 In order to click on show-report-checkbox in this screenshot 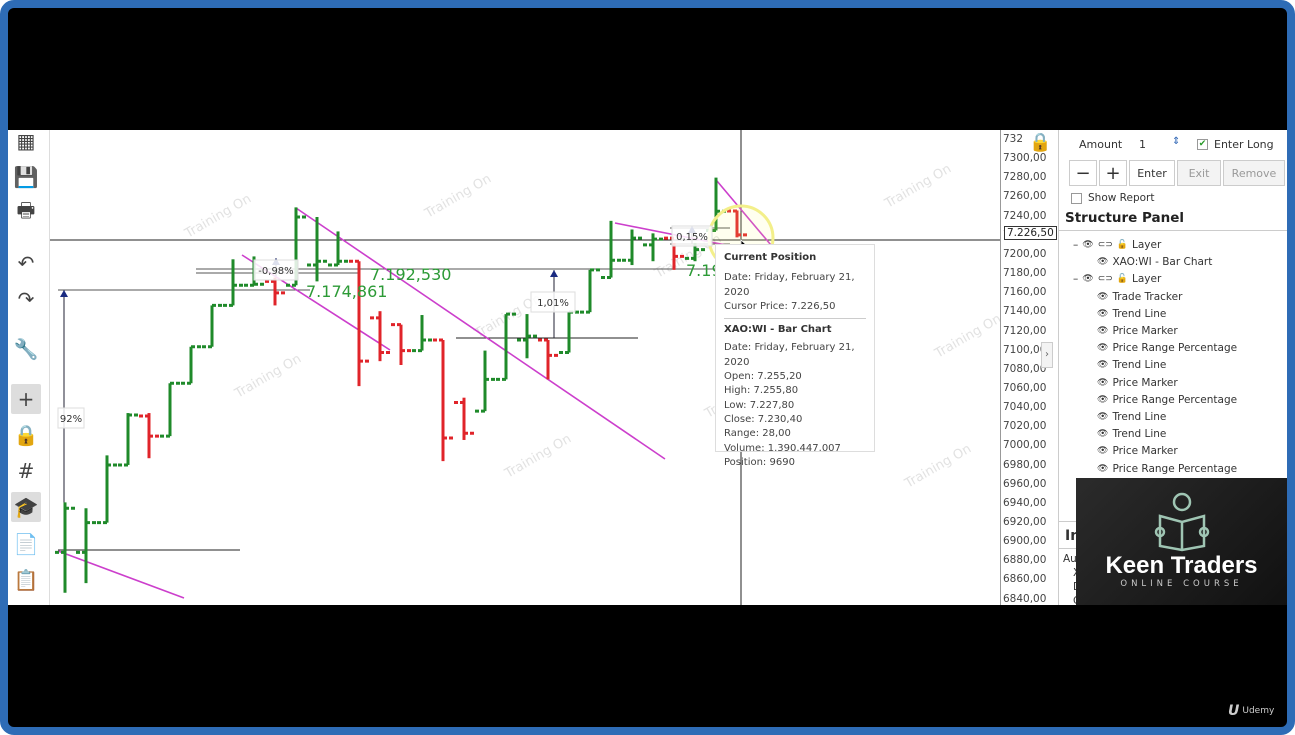, I will do `click(1076, 198)`.